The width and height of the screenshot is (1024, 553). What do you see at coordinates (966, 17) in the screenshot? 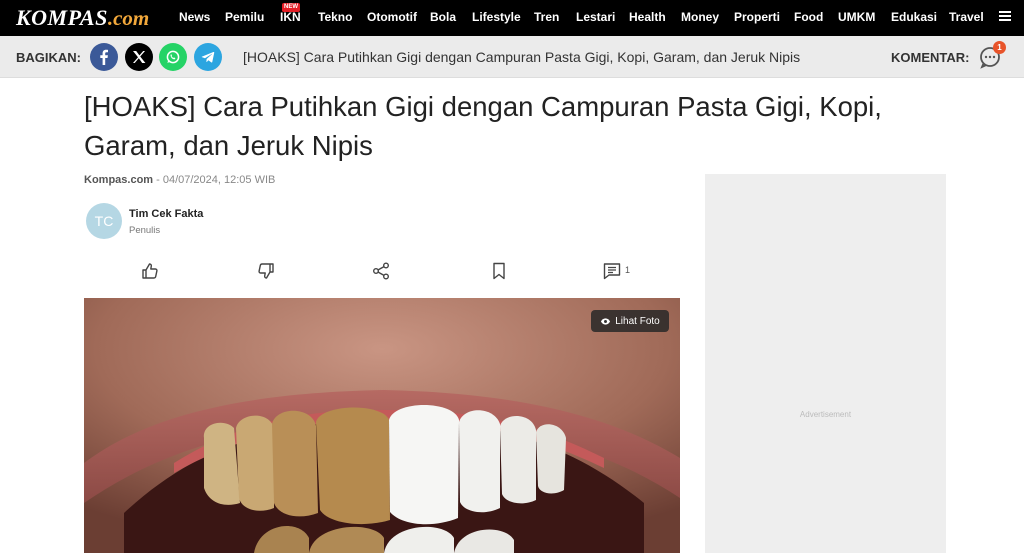
I see `nav-item-travel: Travel` at bounding box center [966, 17].